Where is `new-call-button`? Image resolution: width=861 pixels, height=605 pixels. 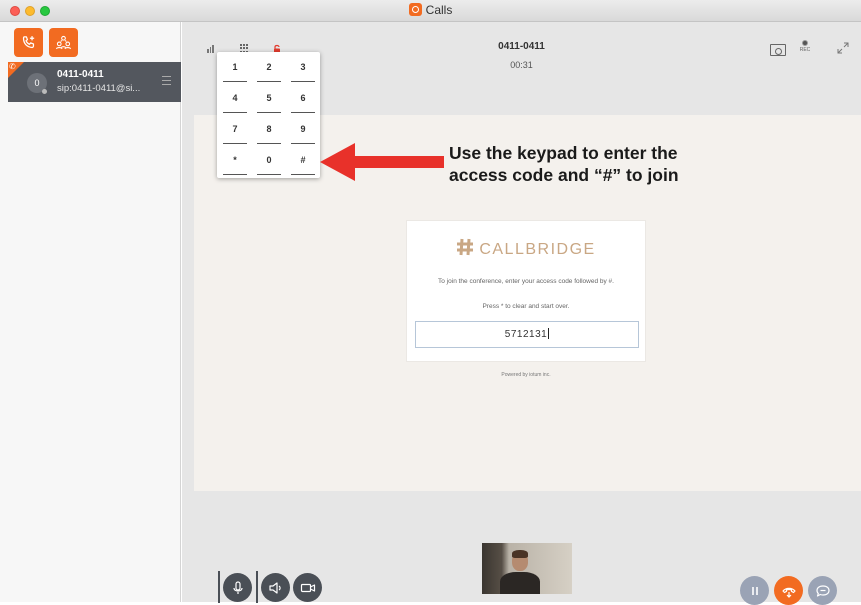 new-call-button is located at coordinates (28, 42).